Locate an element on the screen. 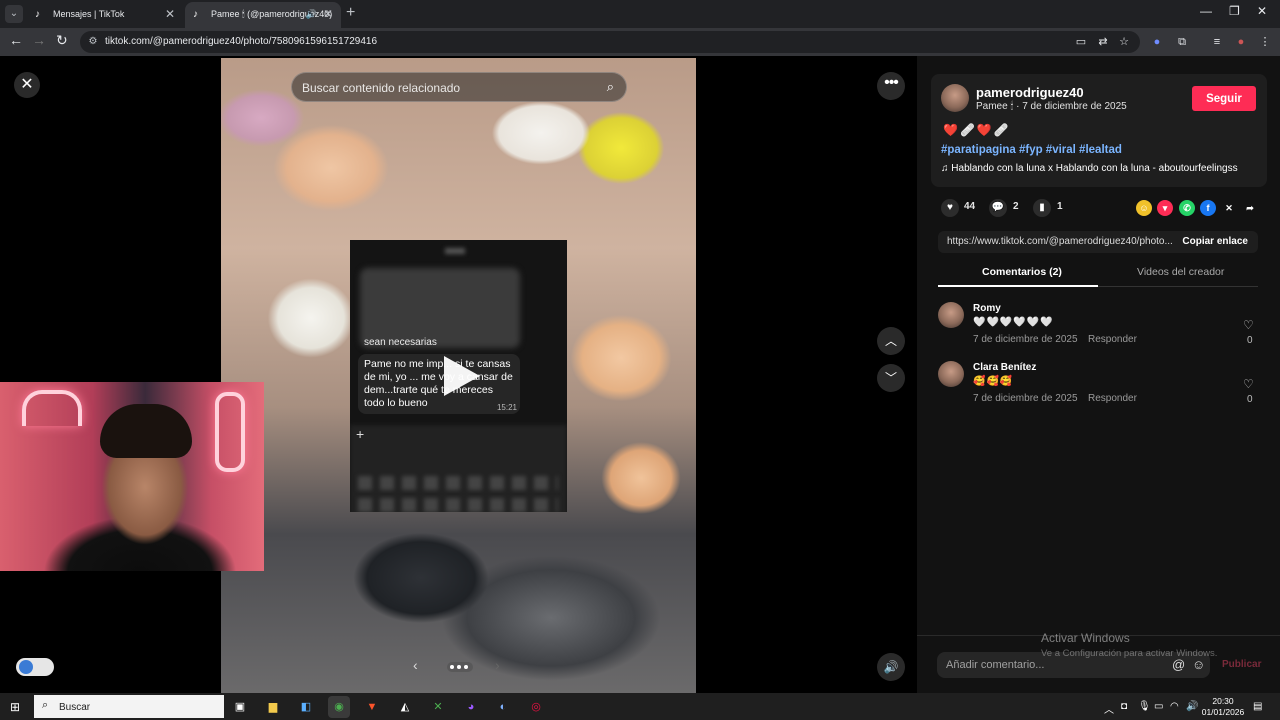 This screenshot has width=1280, height=720. network-icon: ▭ is located at coordinates (1158, 706).